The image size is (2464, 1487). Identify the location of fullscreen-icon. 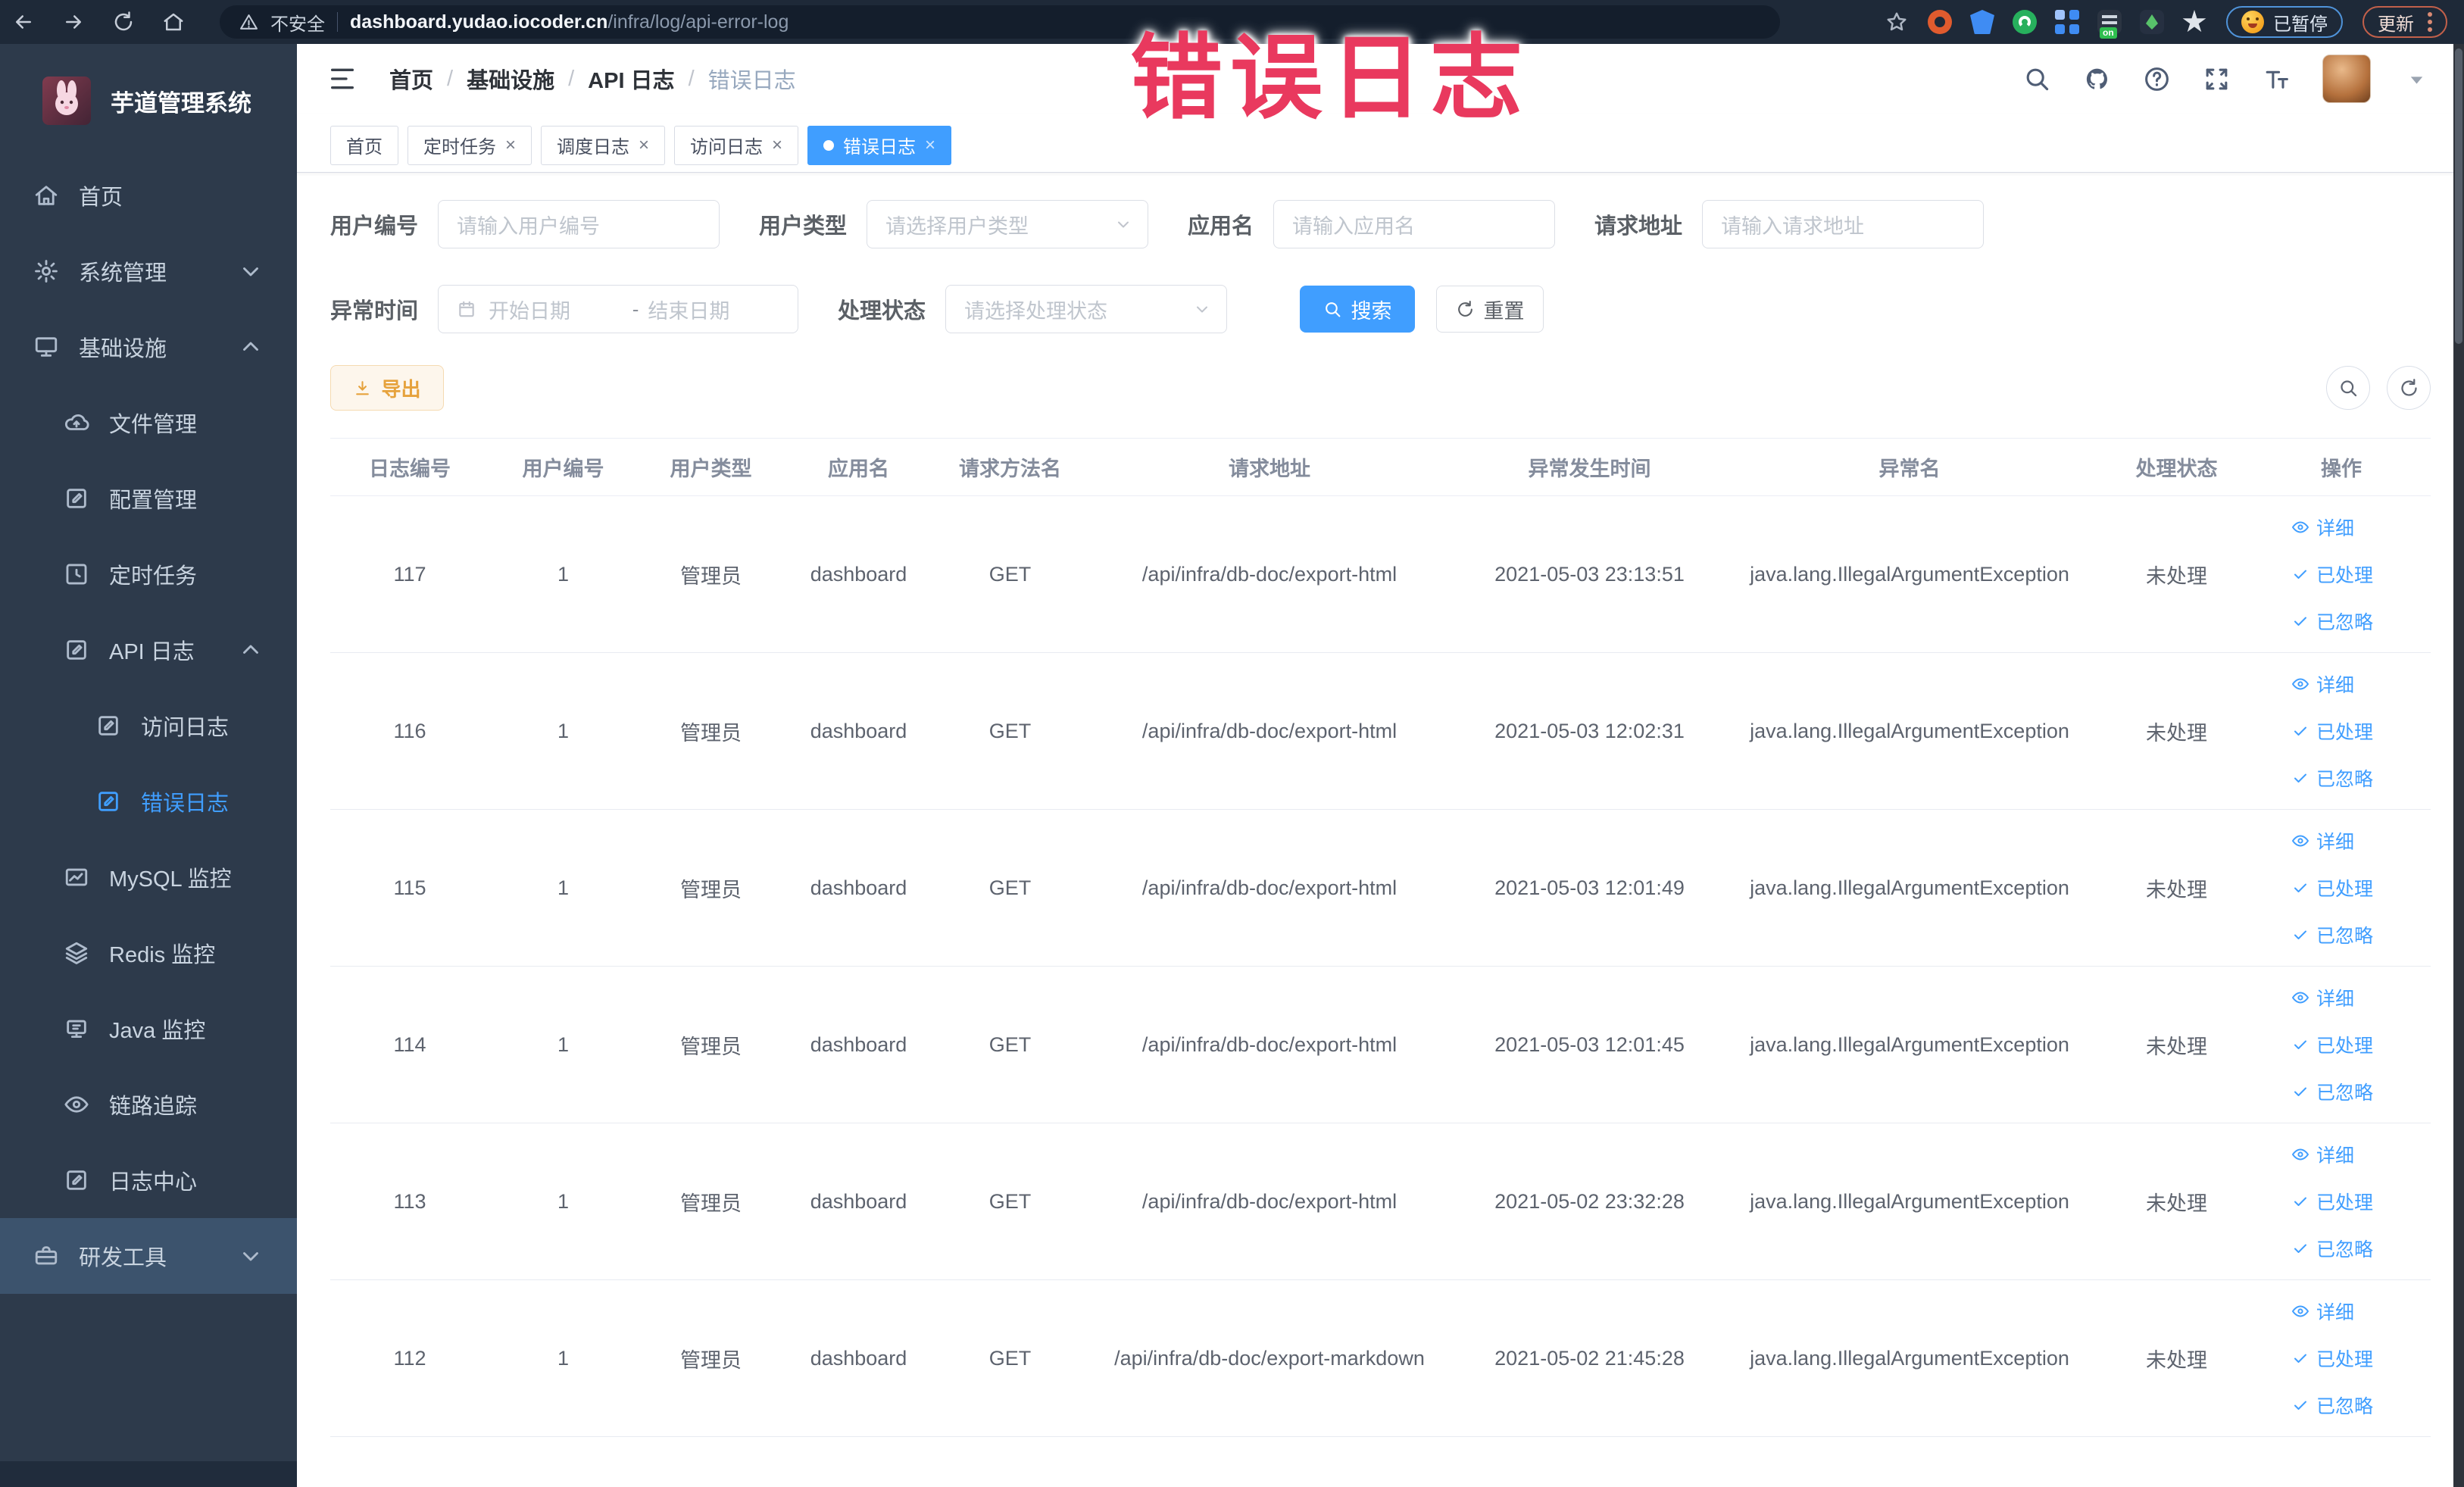
(2217, 79).